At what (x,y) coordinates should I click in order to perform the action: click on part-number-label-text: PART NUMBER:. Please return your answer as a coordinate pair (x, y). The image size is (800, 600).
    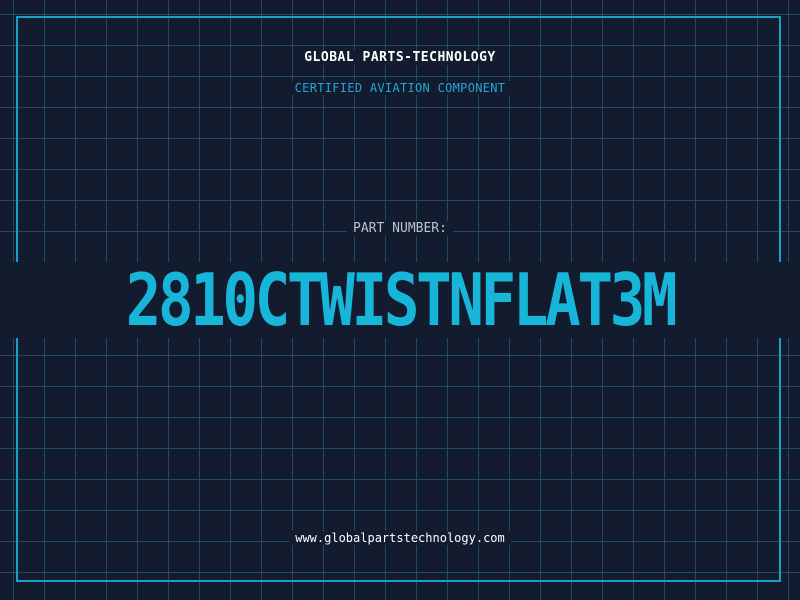
    Looking at the image, I should click on (400, 228).